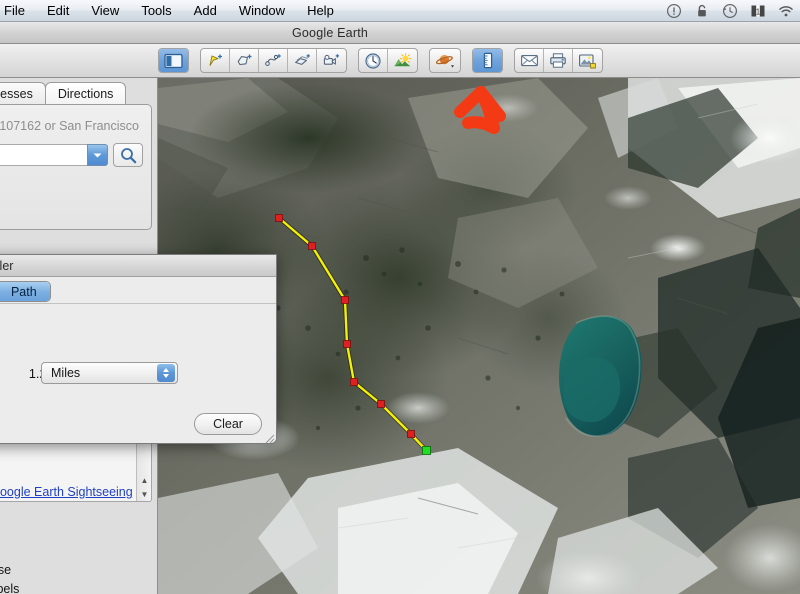 The image size is (800, 594). I want to click on resize-grip-icon, so click(268, 437).